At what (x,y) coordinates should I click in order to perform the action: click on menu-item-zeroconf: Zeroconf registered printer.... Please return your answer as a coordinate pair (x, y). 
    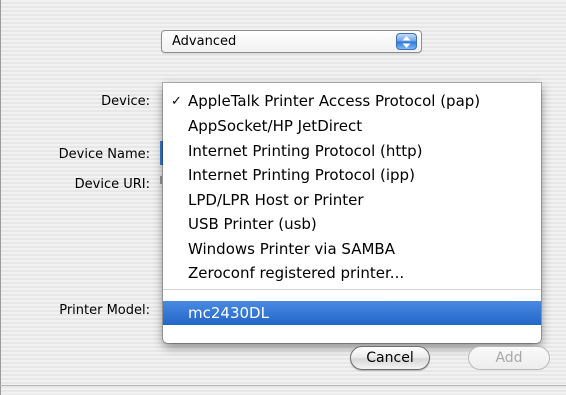
    Looking at the image, I should click on (352, 273).